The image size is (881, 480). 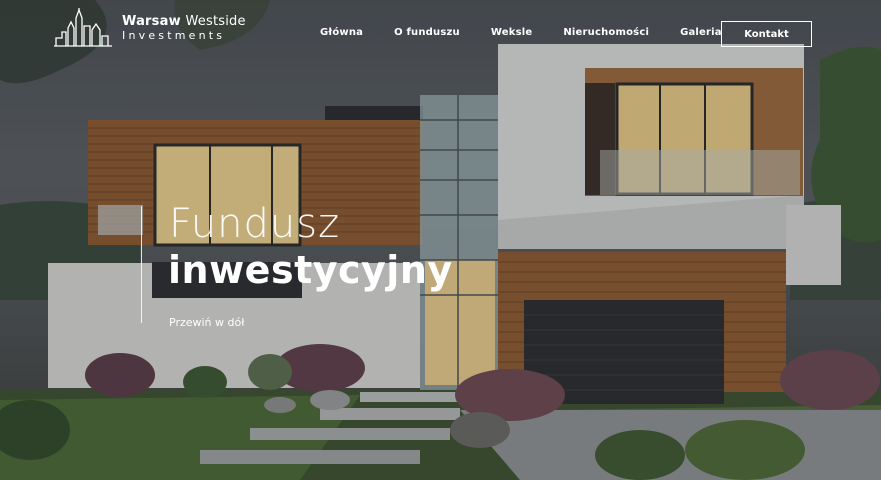 What do you see at coordinates (310, 270) in the screenshot?
I see `hero-title-line2: inwestycyjny` at bounding box center [310, 270].